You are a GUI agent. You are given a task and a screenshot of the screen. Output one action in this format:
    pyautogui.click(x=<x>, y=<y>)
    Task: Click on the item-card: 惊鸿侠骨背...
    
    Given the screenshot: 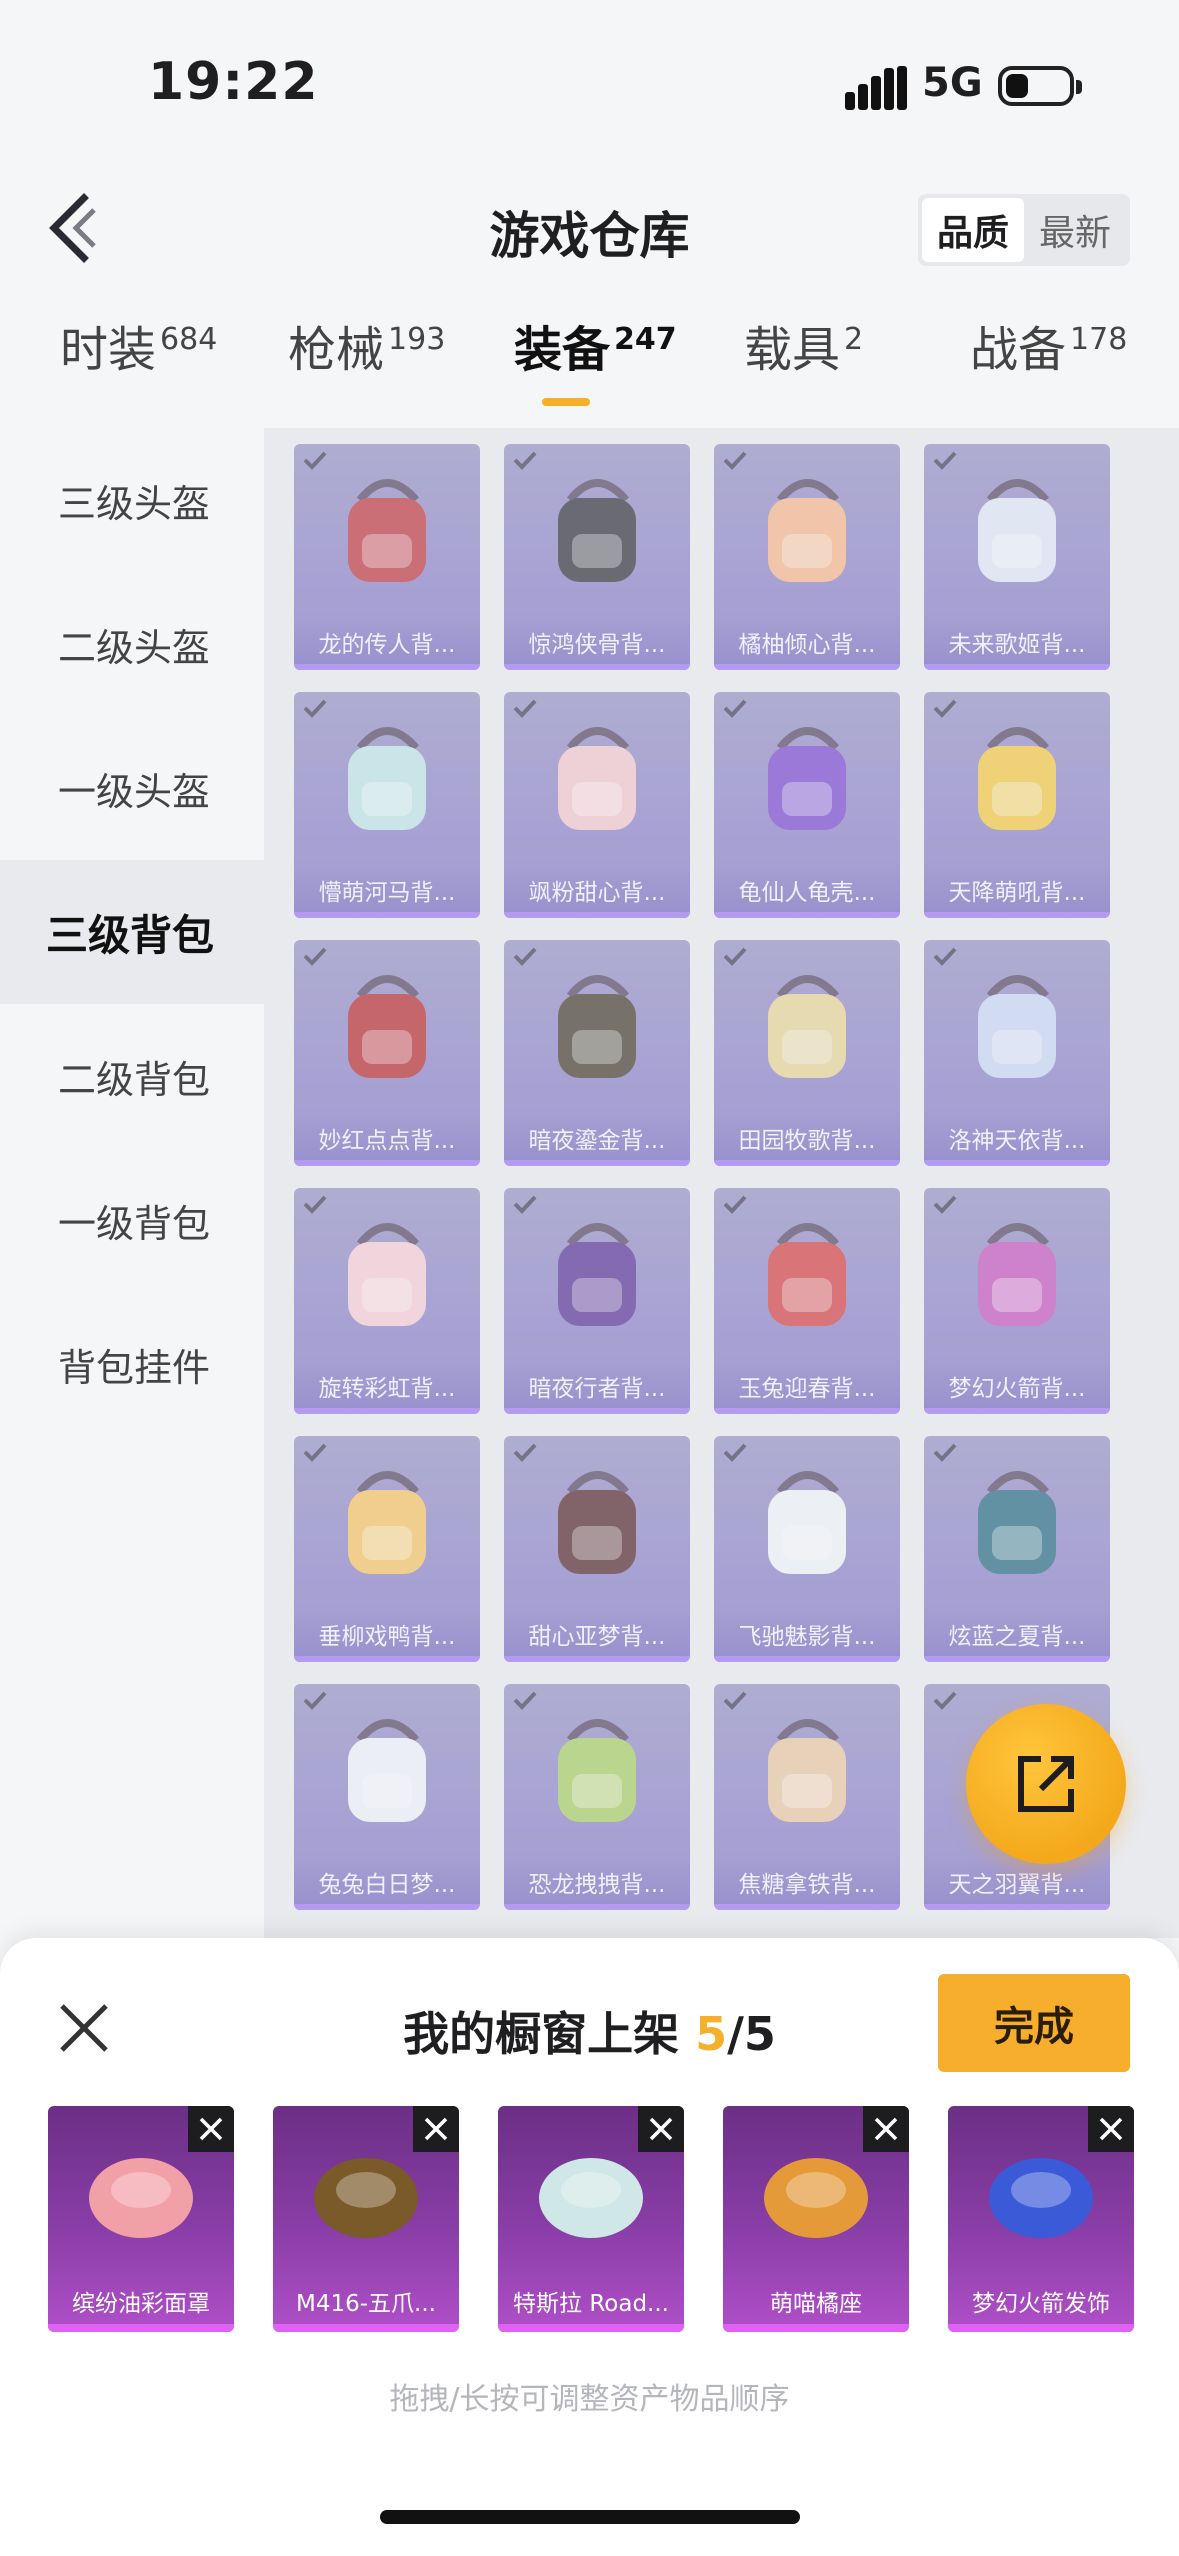 What is the action you would take?
    pyautogui.click(x=597, y=556)
    